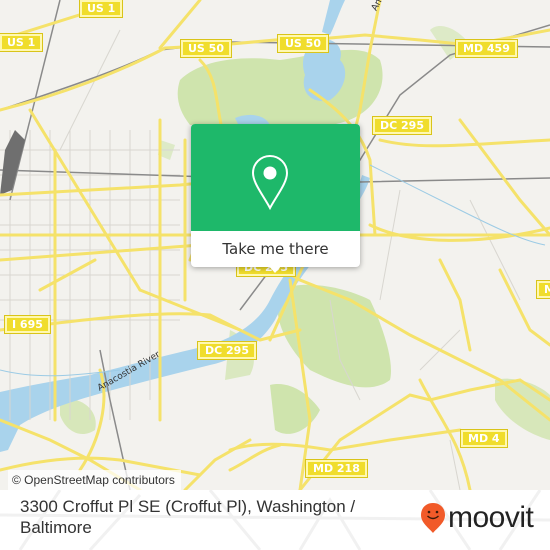  I want to click on road-shield-i-695: I 695, so click(27, 324).